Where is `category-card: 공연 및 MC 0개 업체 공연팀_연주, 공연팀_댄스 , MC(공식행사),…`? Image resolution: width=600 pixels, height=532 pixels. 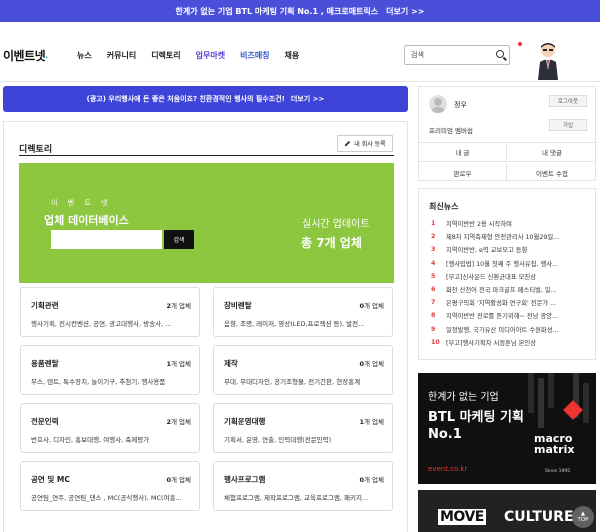
category-card: 공연 및 MC 0개 업체 공연팀_연주, 공연팀_댄스 , MC(공식행사),… is located at coordinates (110, 486).